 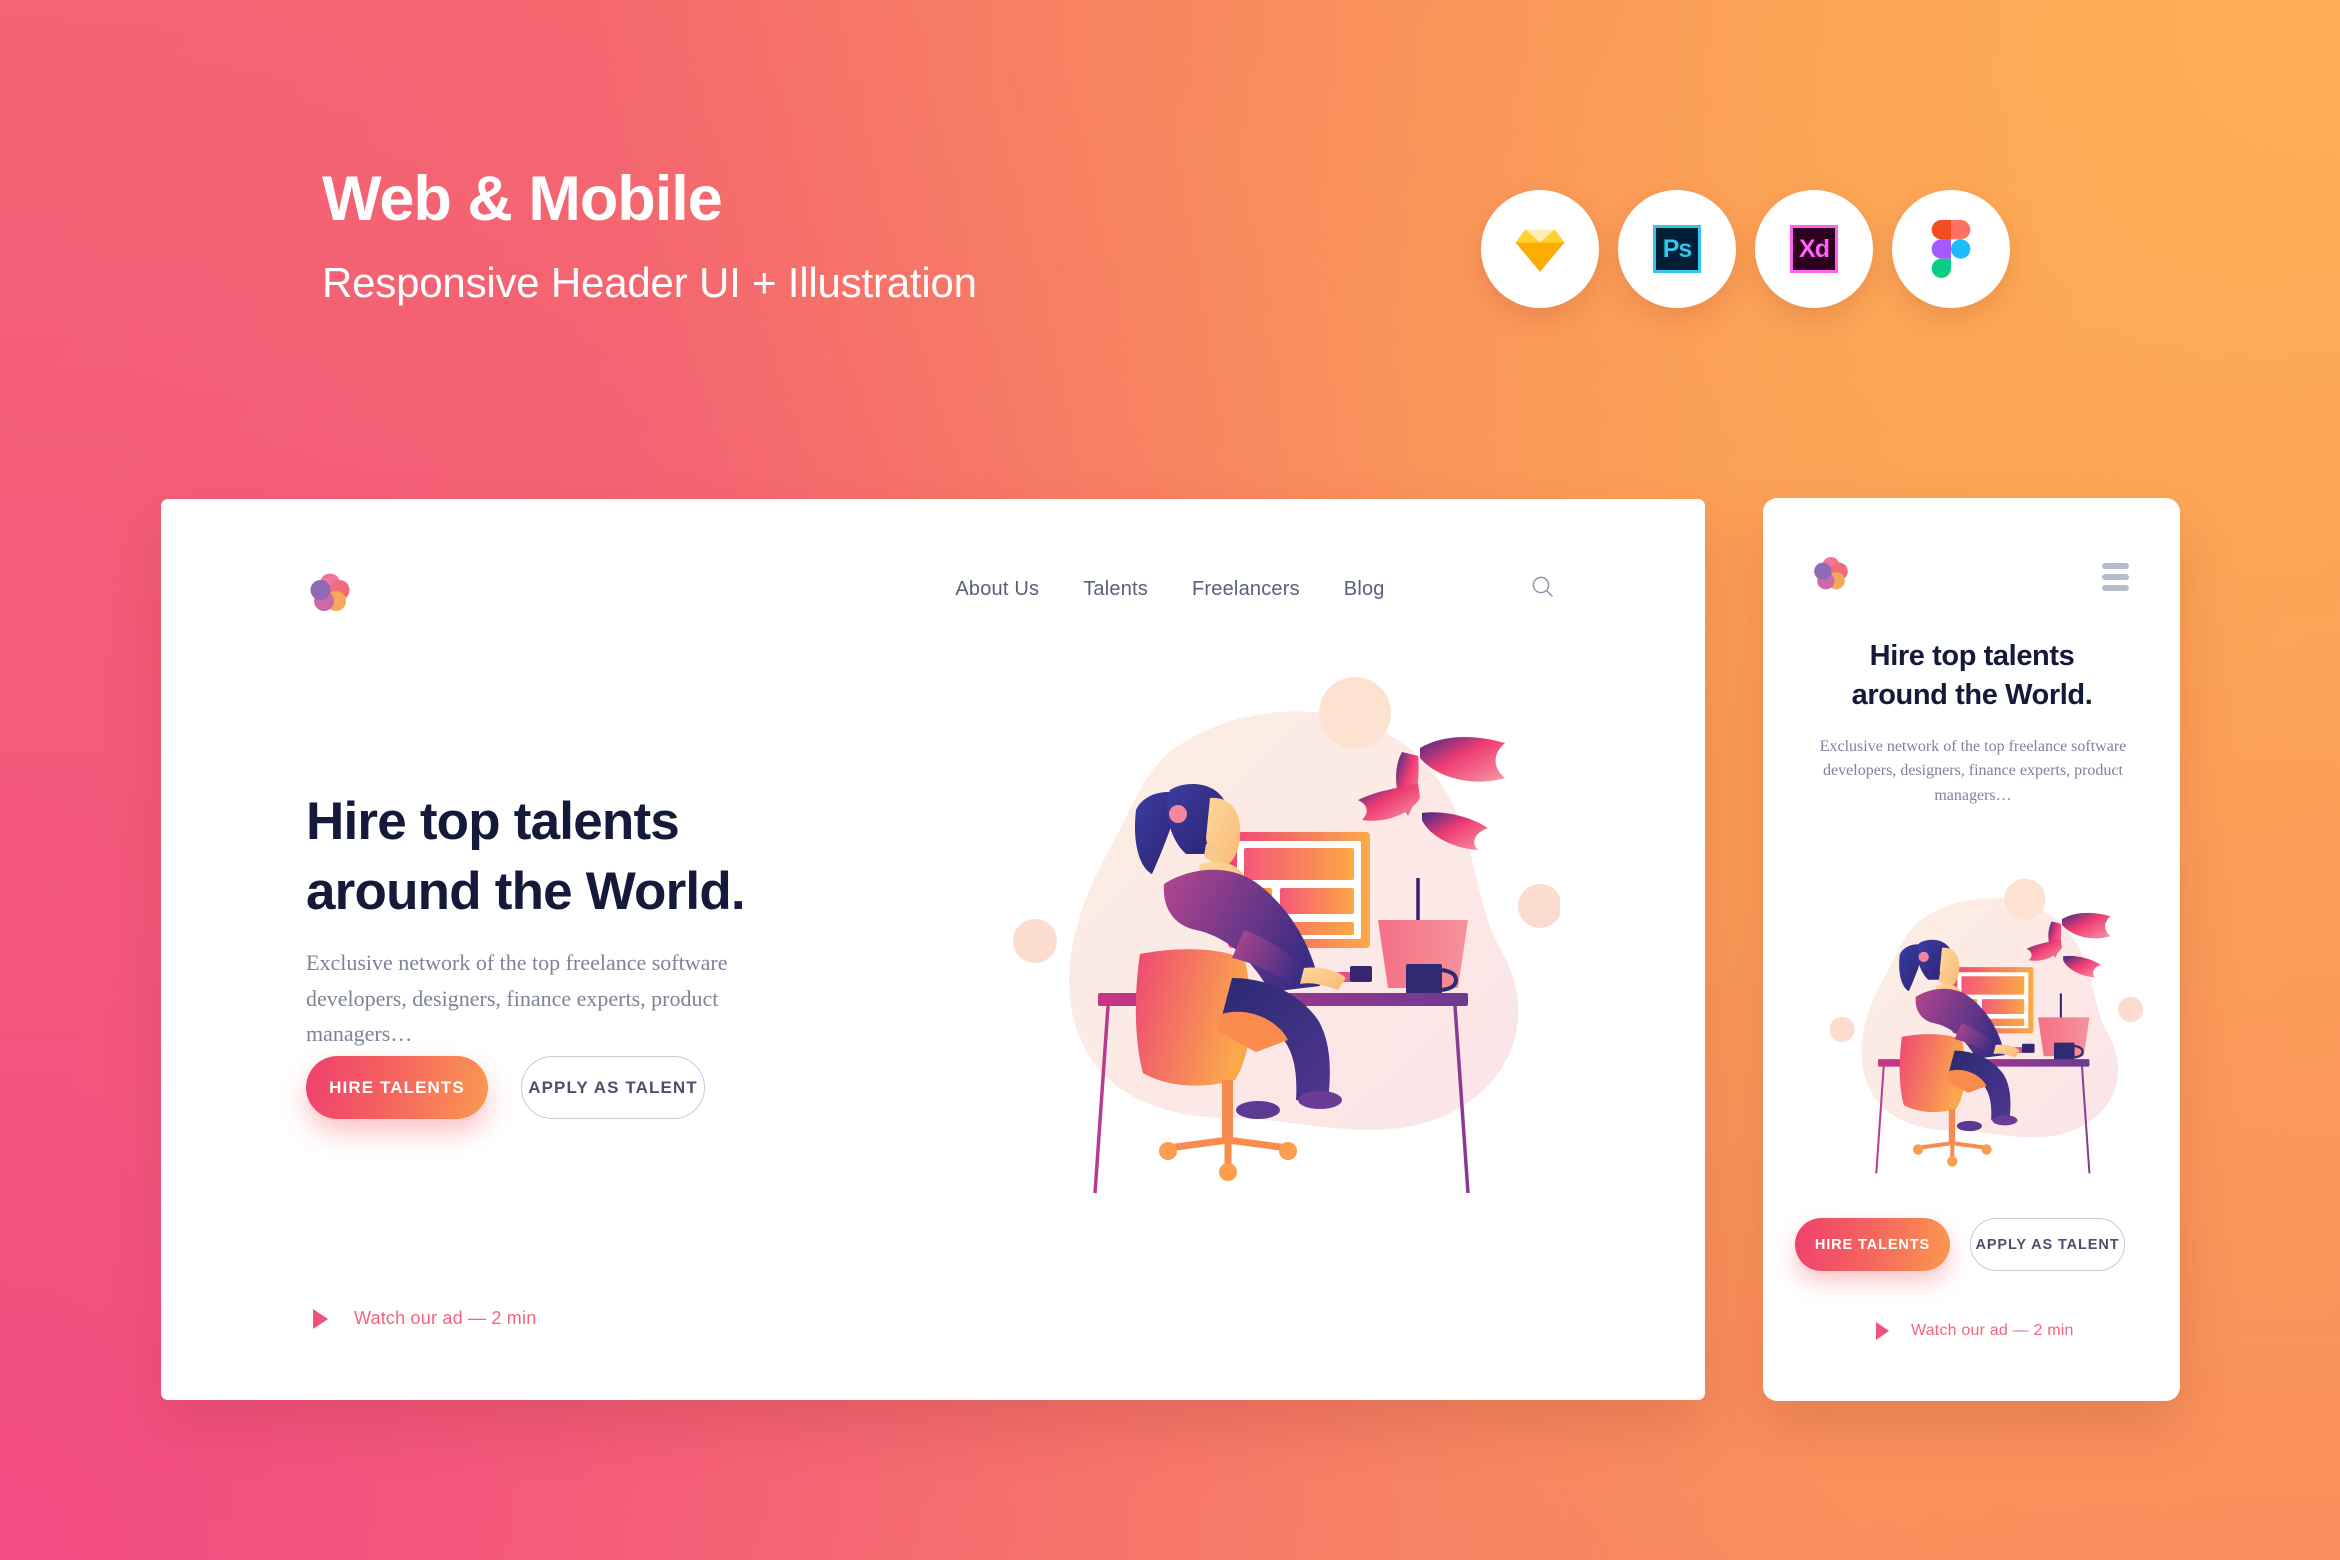 I want to click on figma-icon-button, so click(x=1951, y=249).